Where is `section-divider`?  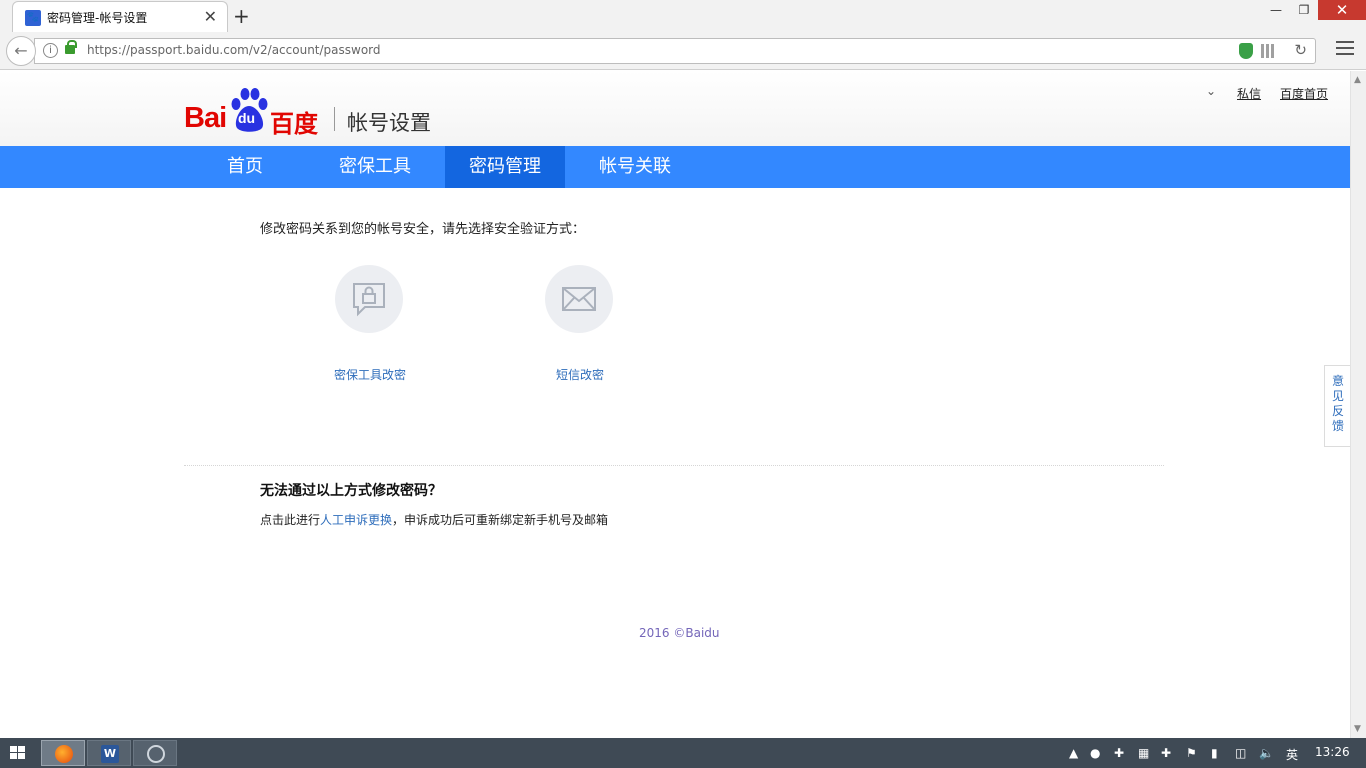
section-divider is located at coordinates (674, 465).